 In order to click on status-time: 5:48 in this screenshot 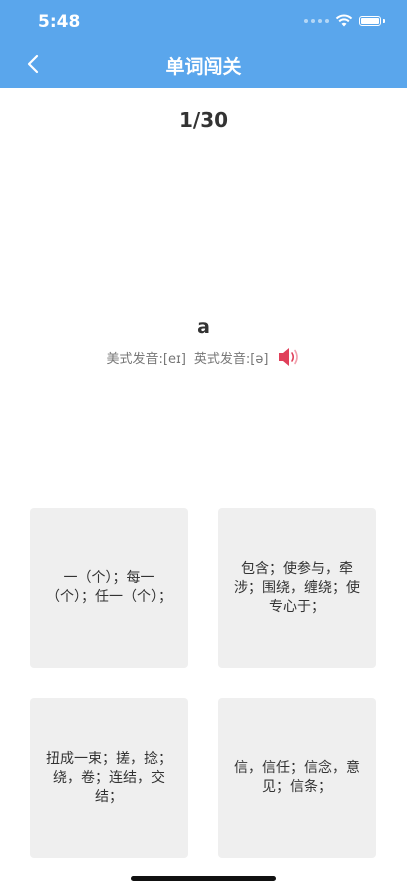, I will do `click(59, 22)`.